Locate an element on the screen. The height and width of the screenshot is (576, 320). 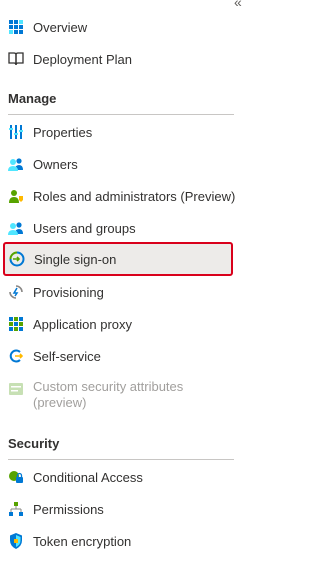
nav-item-token-encryption: Token encryption is located at coordinates (117, 541).